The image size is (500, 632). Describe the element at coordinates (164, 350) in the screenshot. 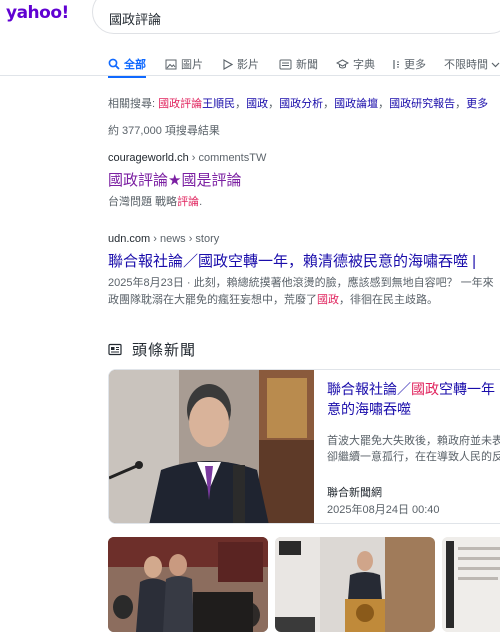

I see `top-news-heading: 頭條新聞` at that location.